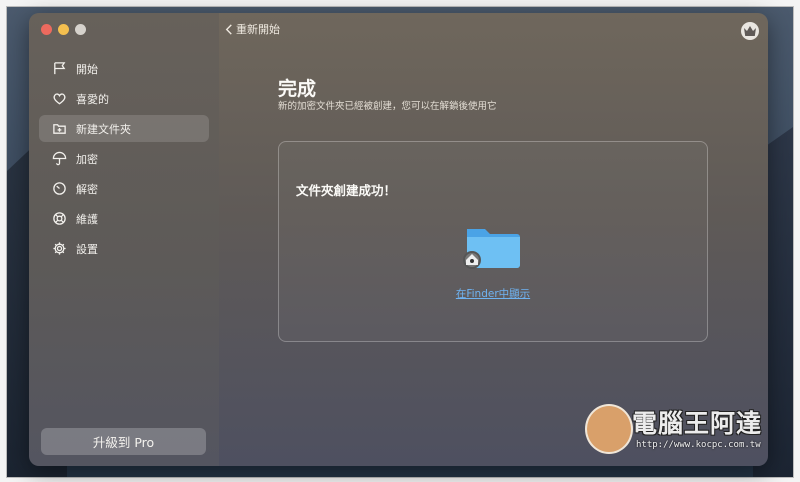 The width and height of the screenshot is (800, 482). What do you see at coordinates (46, 29) in the screenshot?
I see `close-window-button` at bounding box center [46, 29].